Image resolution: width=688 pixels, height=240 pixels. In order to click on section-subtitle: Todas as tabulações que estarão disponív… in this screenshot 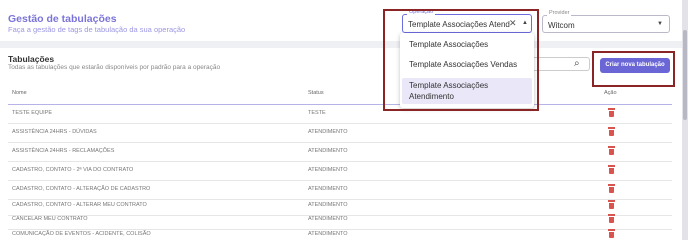, I will do `click(114, 67)`.